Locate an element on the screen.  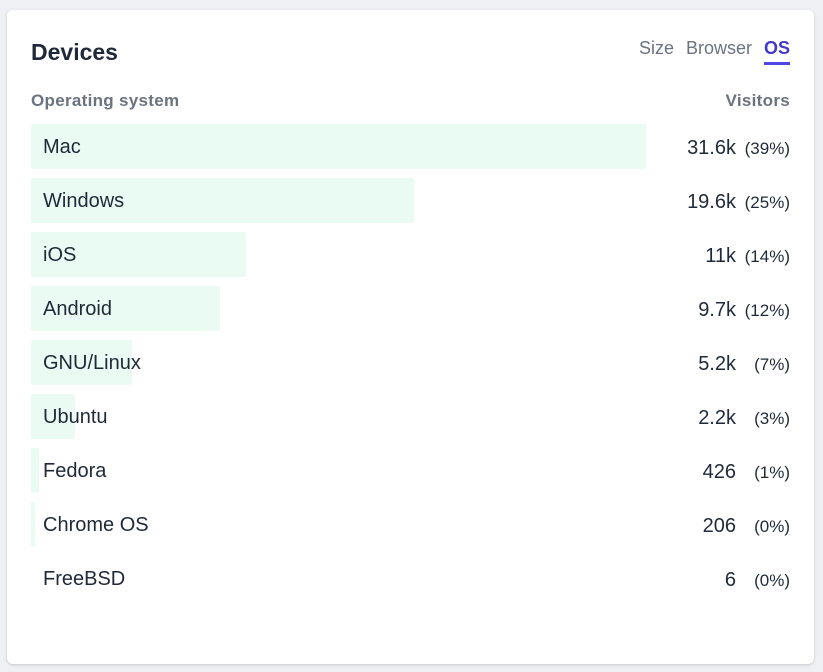
os-name: Ubuntu is located at coordinates (75, 417).